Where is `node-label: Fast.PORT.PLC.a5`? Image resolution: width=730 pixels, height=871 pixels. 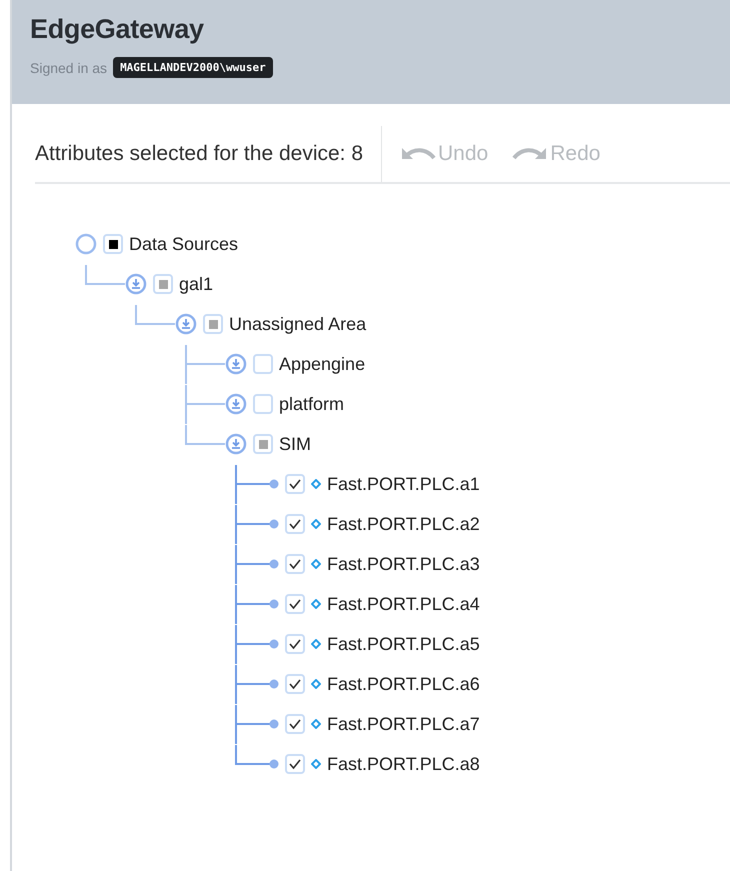 node-label: Fast.PORT.PLC.a5 is located at coordinates (403, 644).